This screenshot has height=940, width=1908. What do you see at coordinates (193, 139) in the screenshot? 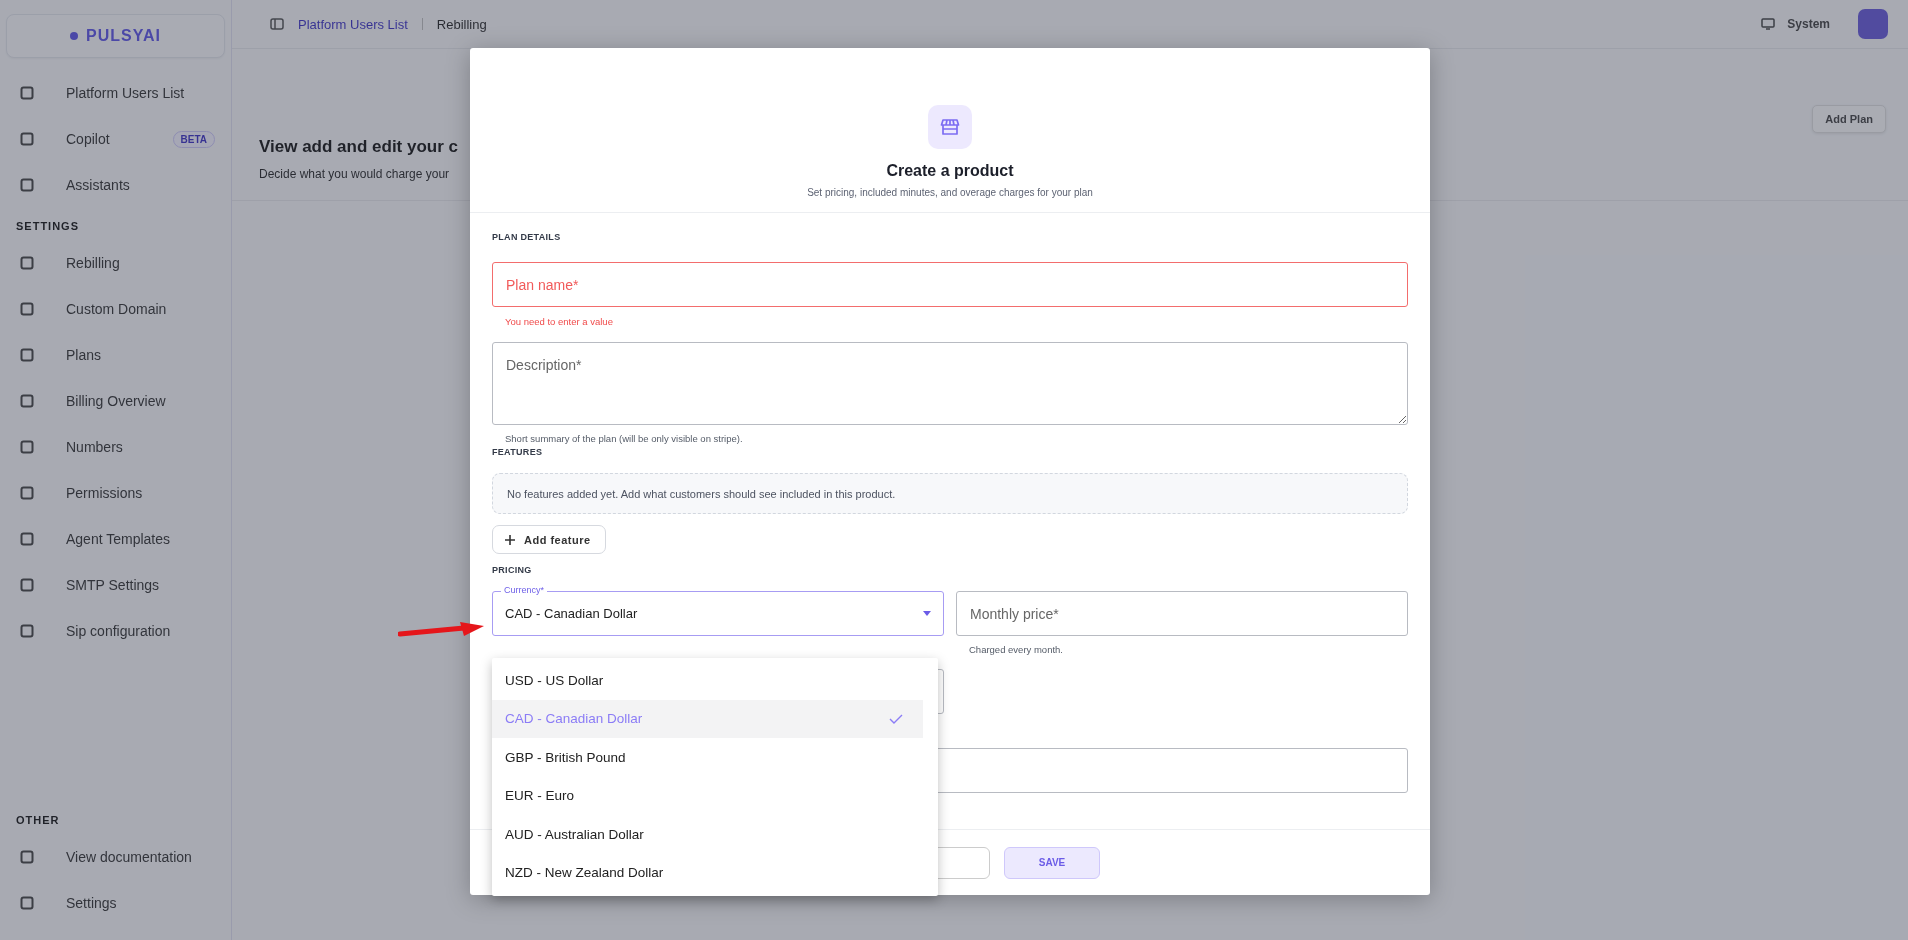
I see `beta-badge: BETA` at bounding box center [193, 139].